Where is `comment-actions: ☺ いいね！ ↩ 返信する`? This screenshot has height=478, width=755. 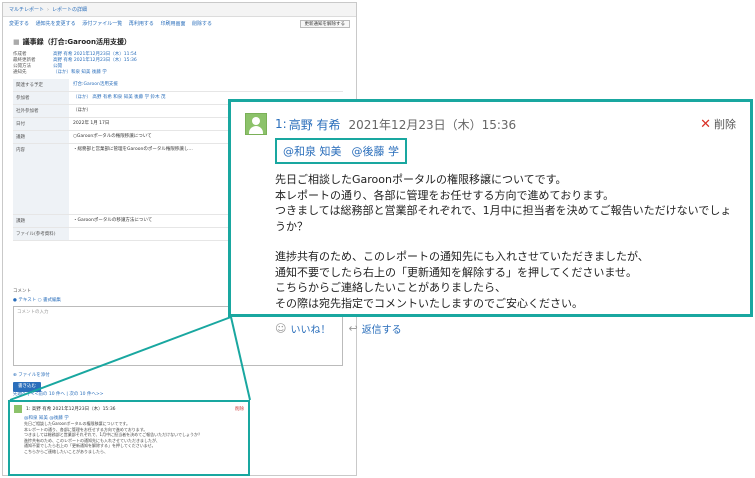 comment-actions: ☺ いいね！ ↩ 返信する is located at coordinates (505, 328).